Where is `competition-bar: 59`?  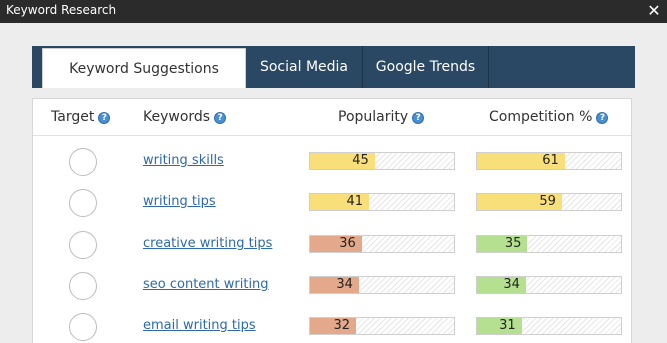
competition-bar: 59 is located at coordinates (549, 202).